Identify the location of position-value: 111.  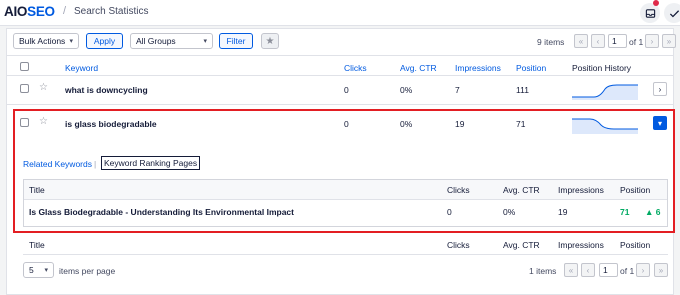
(522, 90).